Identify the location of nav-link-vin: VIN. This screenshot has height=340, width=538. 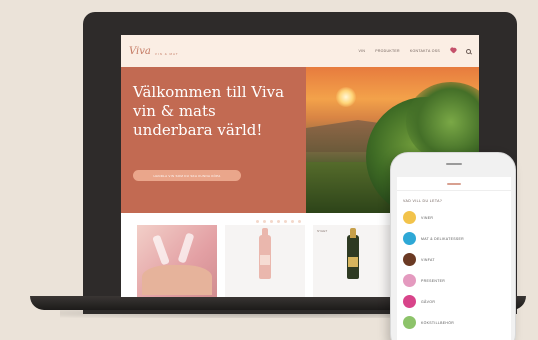
(361, 51).